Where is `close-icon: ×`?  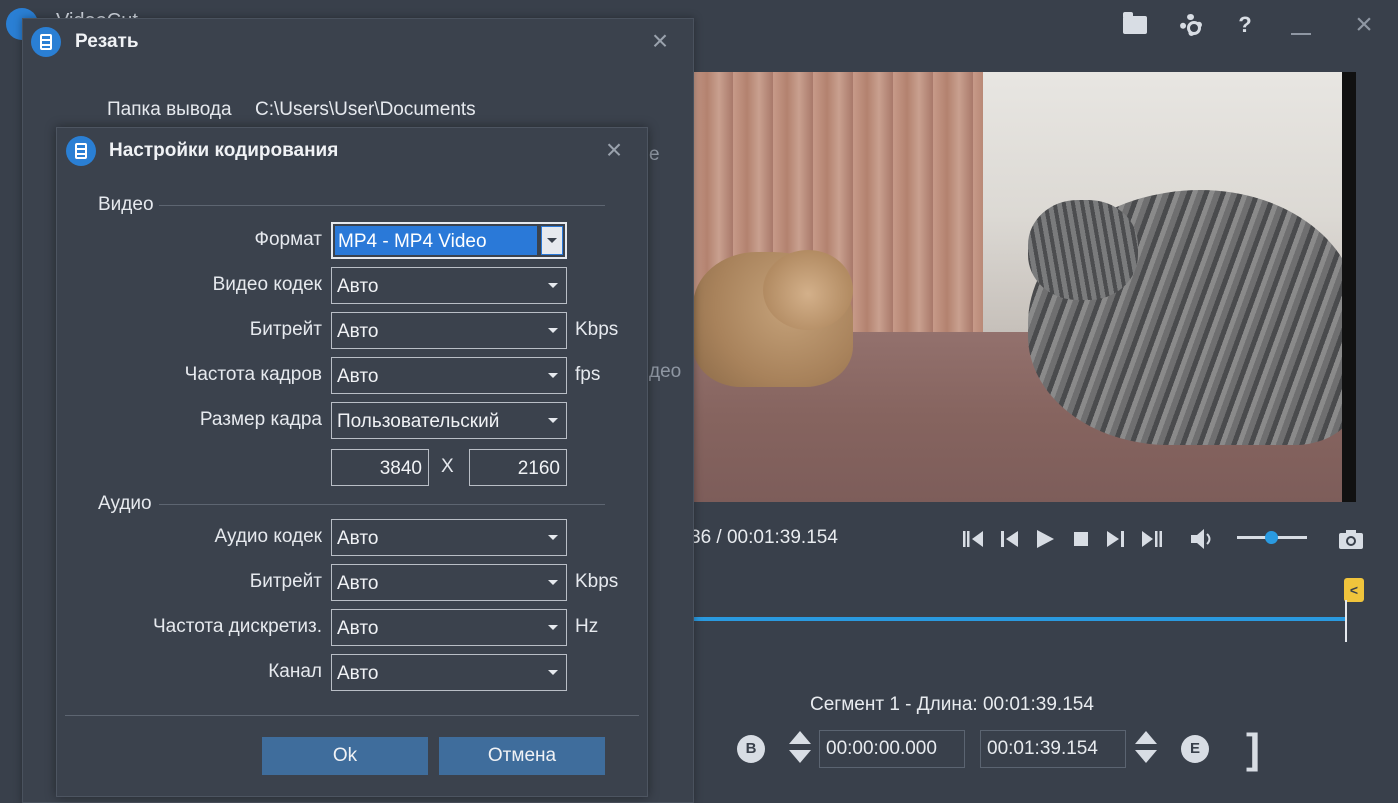 close-icon: × is located at coordinates (1364, 24).